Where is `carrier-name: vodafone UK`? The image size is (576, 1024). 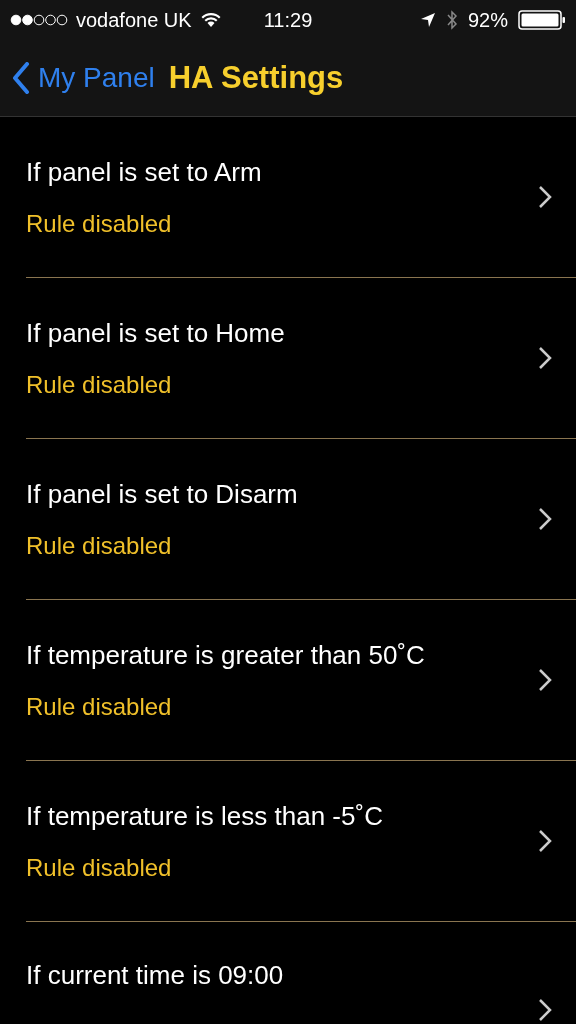 carrier-name: vodafone UK is located at coordinates (134, 20).